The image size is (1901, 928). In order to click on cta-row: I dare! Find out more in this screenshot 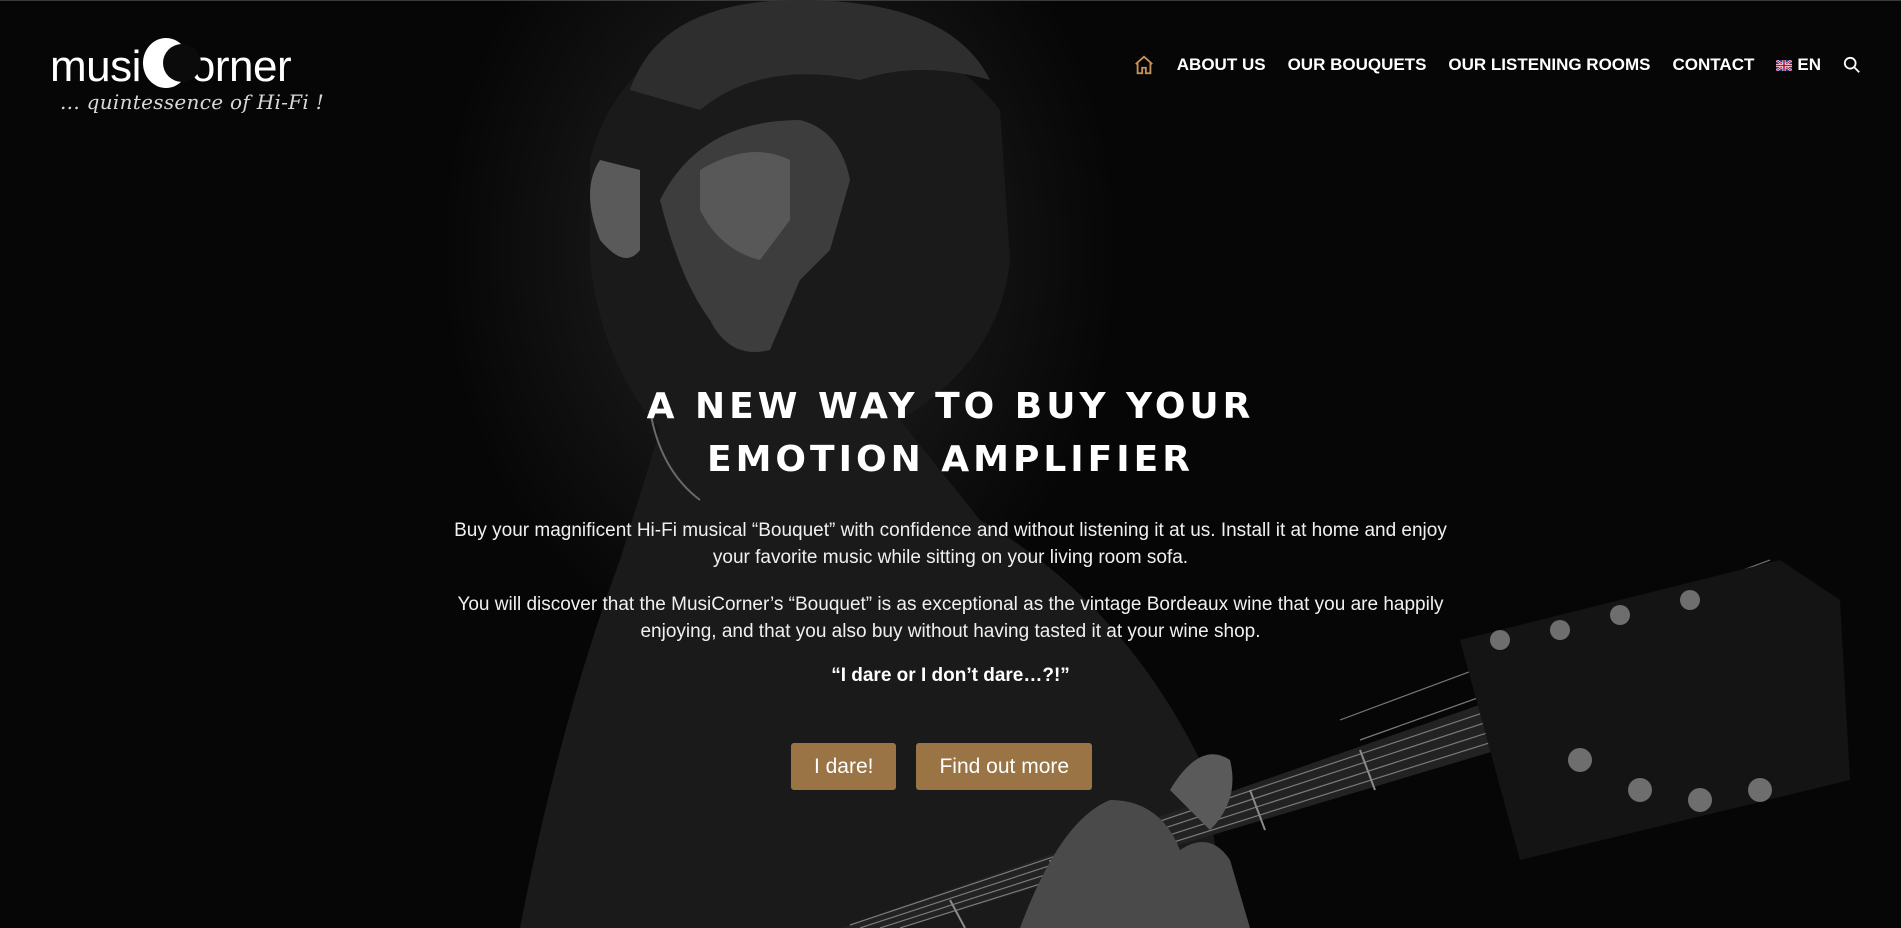, I will do `click(950, 766)`.